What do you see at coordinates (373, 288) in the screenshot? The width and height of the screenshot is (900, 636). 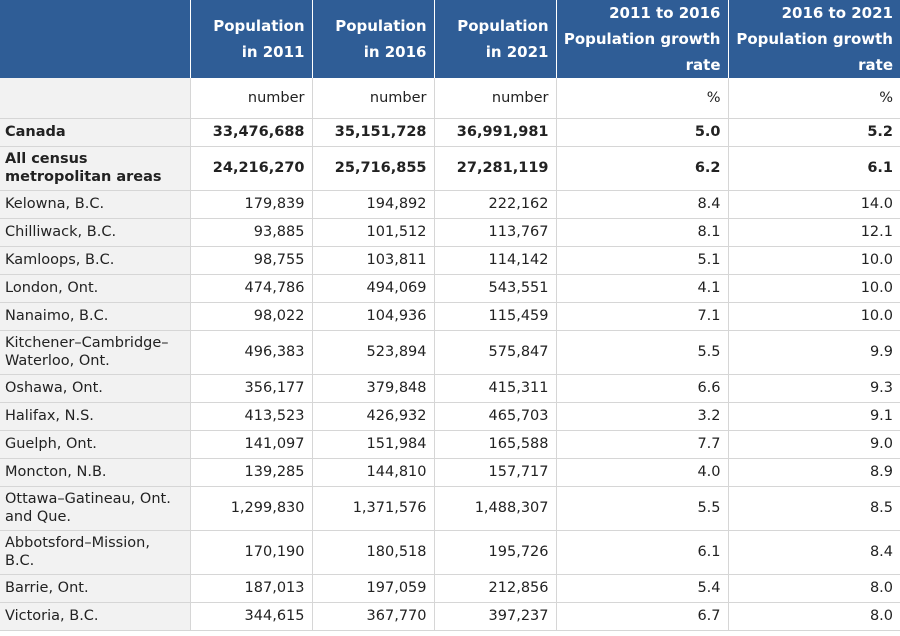 I see `cell-population-2016: 494,069` at bounding box center [373, 288].